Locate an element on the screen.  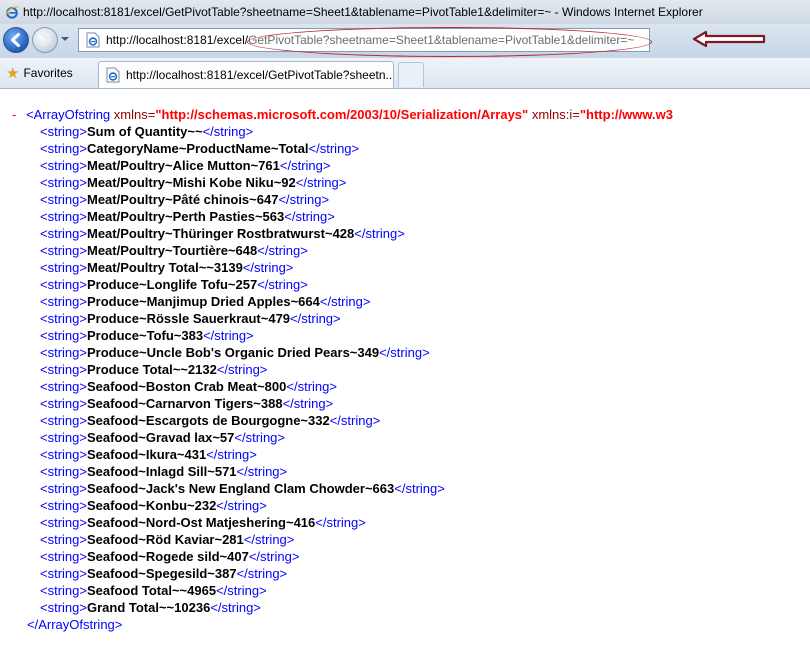
xml-string-value: Seafood~Inlagd Sill~571 is located at coordinates (161, 471).